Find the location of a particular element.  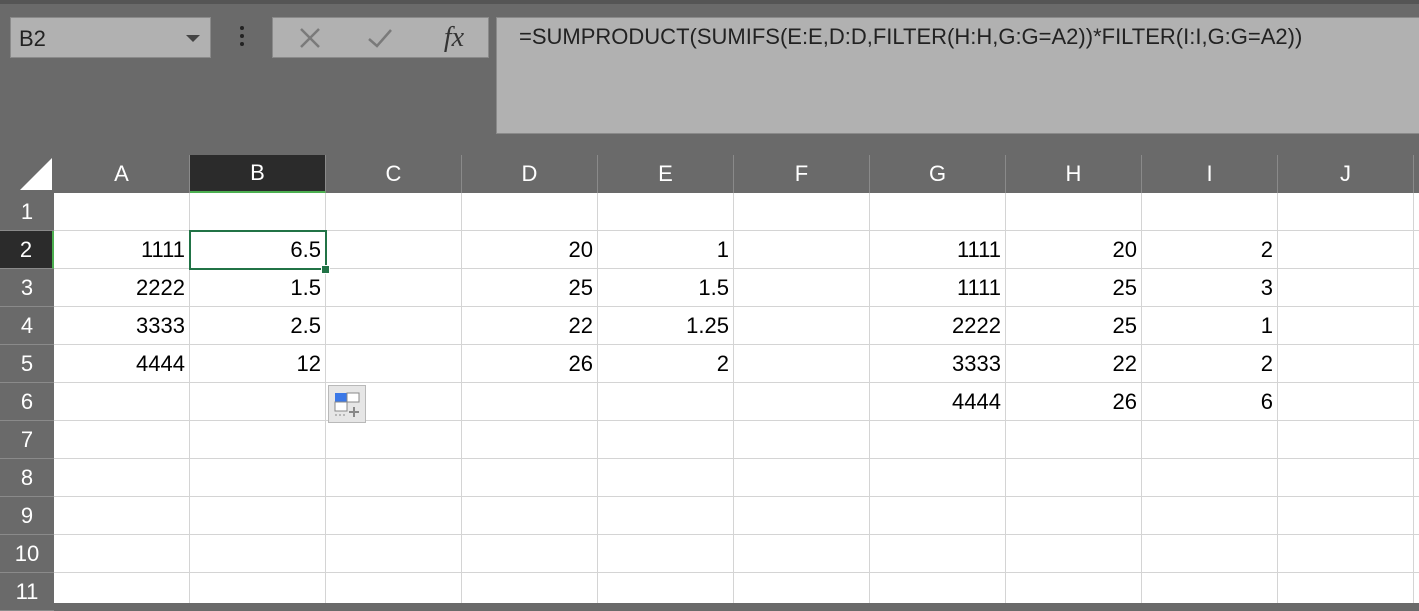

cell-a2: 1111 is located at coordinates (121, 250).